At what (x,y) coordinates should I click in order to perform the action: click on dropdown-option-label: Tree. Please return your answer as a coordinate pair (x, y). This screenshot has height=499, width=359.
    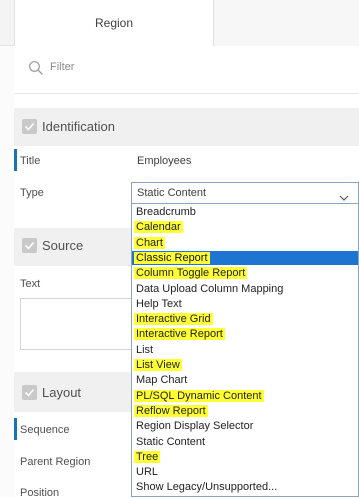
    Looking at the image, I should click on (147, 456).